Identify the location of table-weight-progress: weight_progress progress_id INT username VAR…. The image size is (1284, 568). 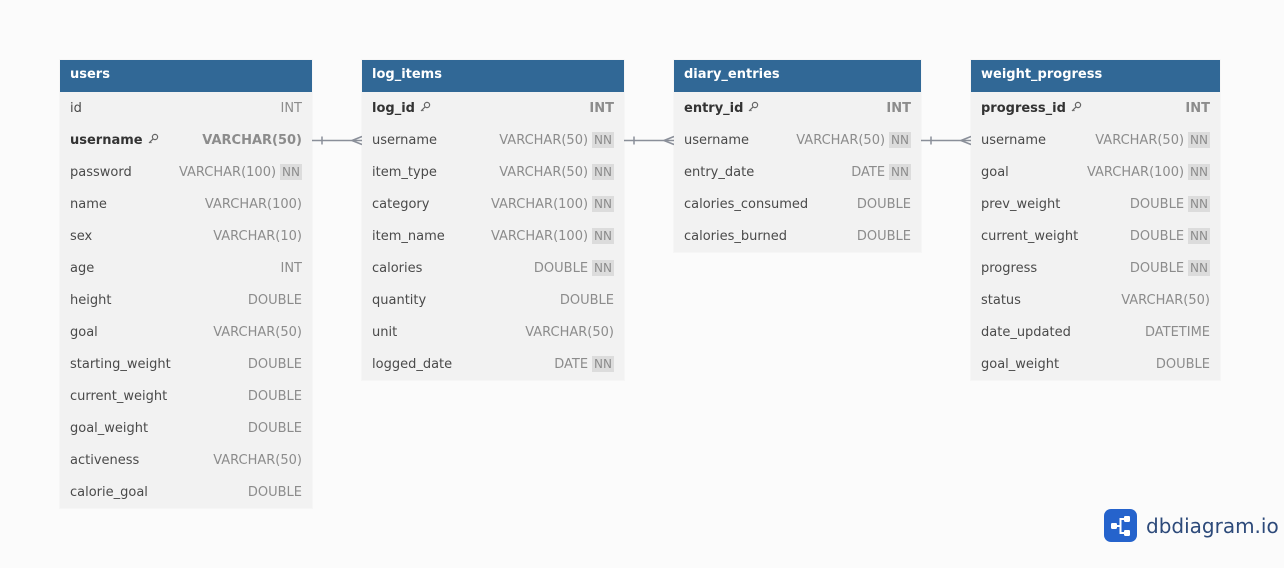
(1095, 220).